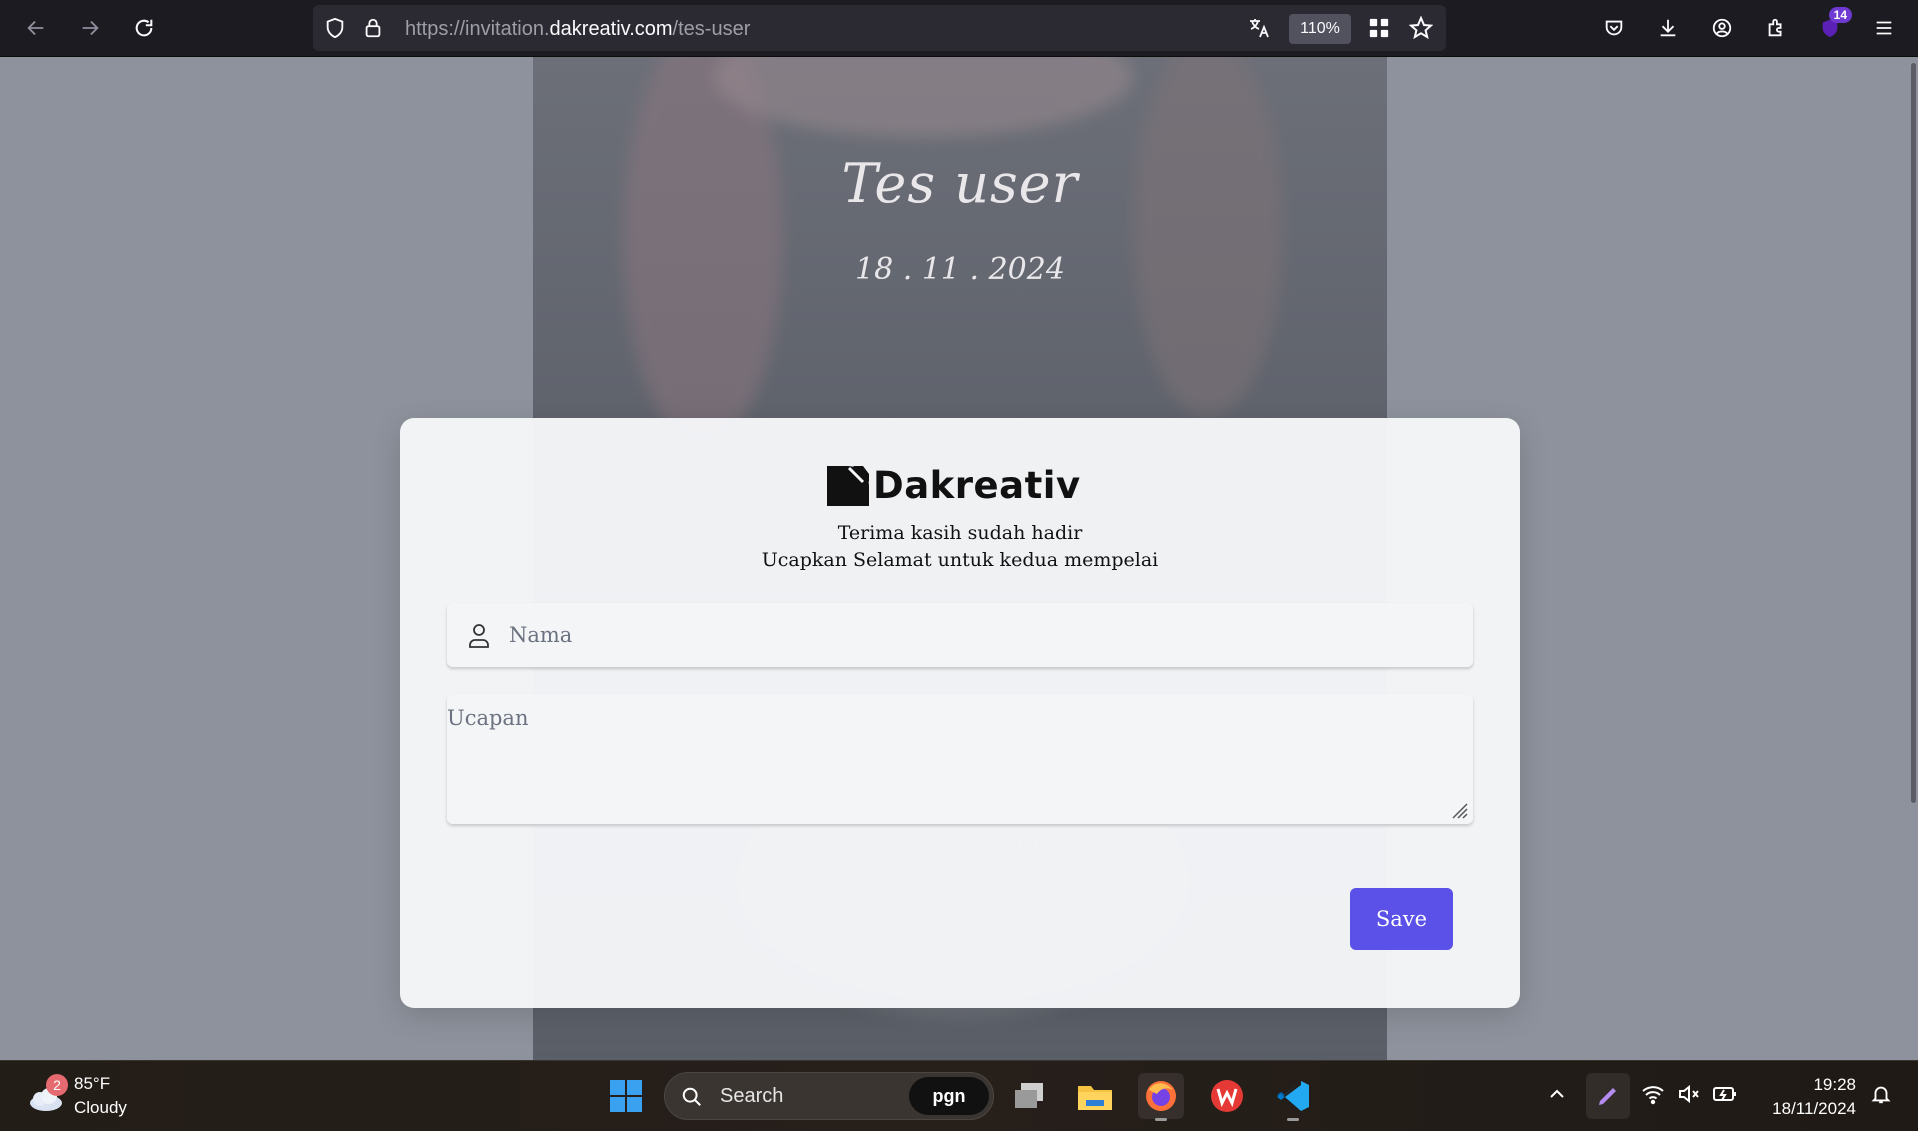 The height and width of the screenshot is (1131, 1918). I want to click on cloud-icon: 2, so click(47, 1095).